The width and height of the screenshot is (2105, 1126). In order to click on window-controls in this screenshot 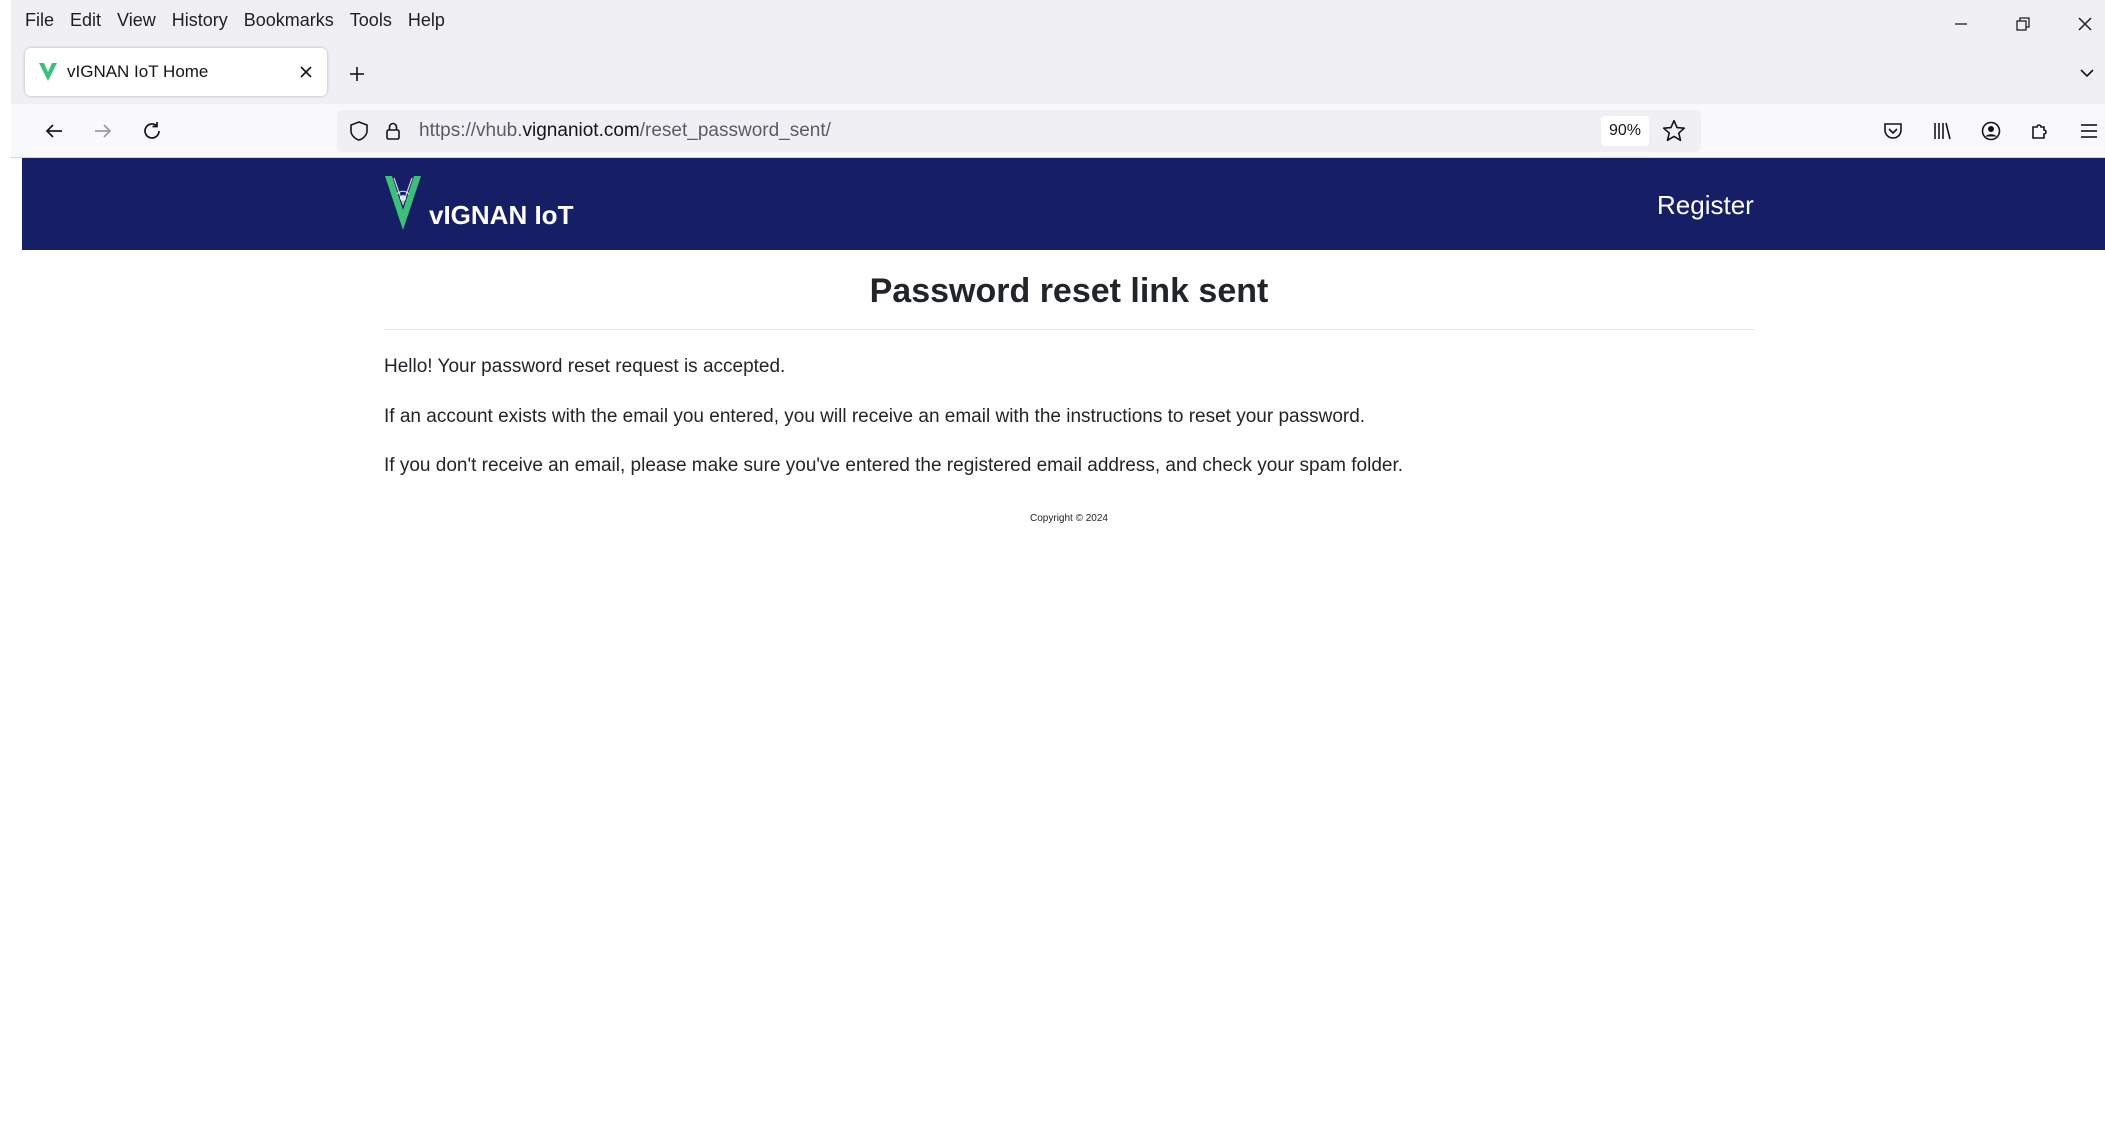, I will do `click(2017, 24)`.